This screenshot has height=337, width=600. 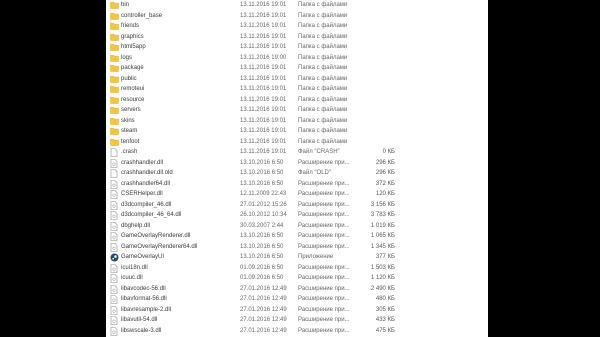 What do you see at coordinates (146, 183) in the screenshot?
I see `file-name: crashhandler64.dll` at bounding box center [146, 183].